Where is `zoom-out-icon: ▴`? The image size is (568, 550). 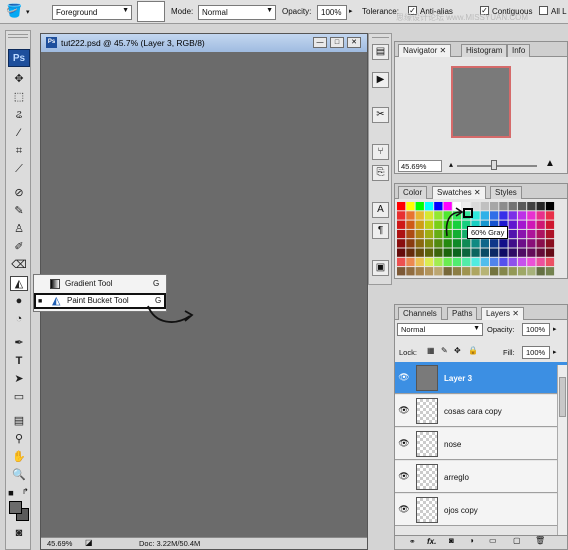
zoom-out-icon: ▴ is located at coordinates (451, 164).